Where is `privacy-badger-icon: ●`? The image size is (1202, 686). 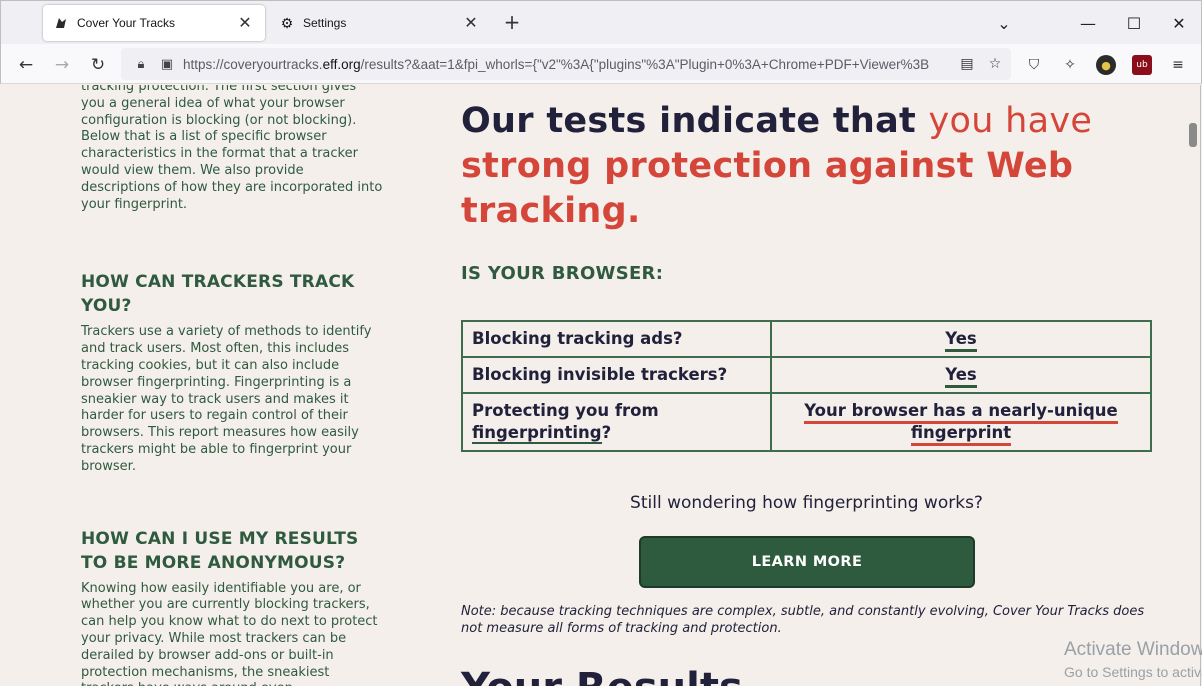
privacy-badger-icon: ● is located at coordinates (1106, 65).